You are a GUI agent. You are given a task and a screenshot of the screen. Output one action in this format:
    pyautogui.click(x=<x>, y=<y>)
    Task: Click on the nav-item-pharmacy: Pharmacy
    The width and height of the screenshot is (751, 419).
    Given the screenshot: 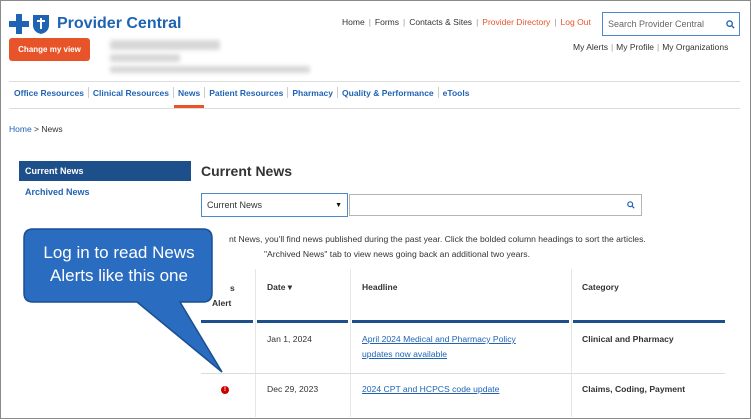 What is the action you would take?
    pyautogui.click(x=312, y=94)
    